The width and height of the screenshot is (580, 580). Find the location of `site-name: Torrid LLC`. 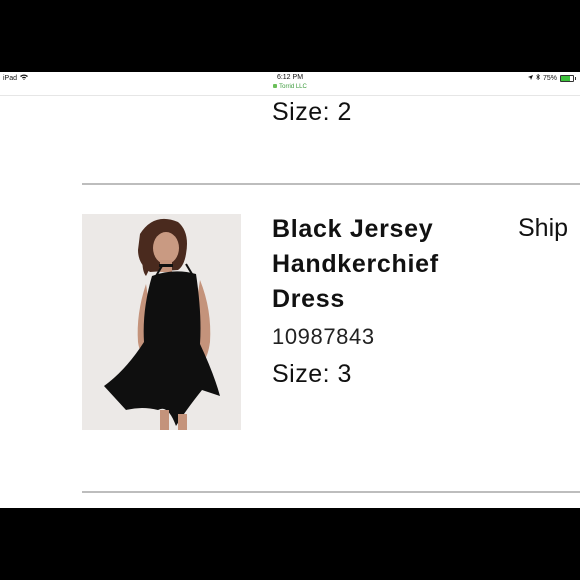

site-name: Torrid LLC is located at coordinates (293, 87).